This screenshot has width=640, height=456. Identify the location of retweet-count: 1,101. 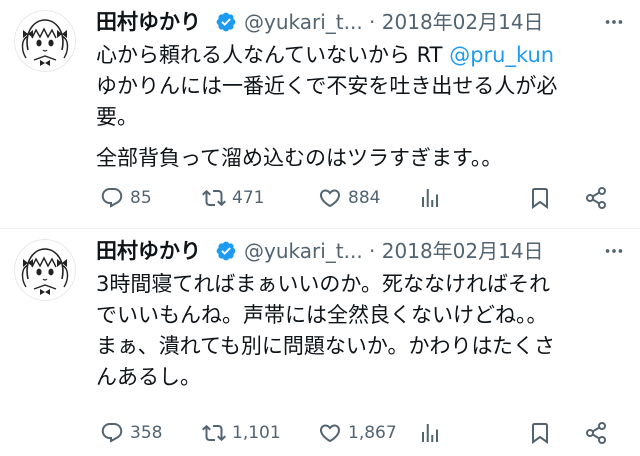
(256, 433).